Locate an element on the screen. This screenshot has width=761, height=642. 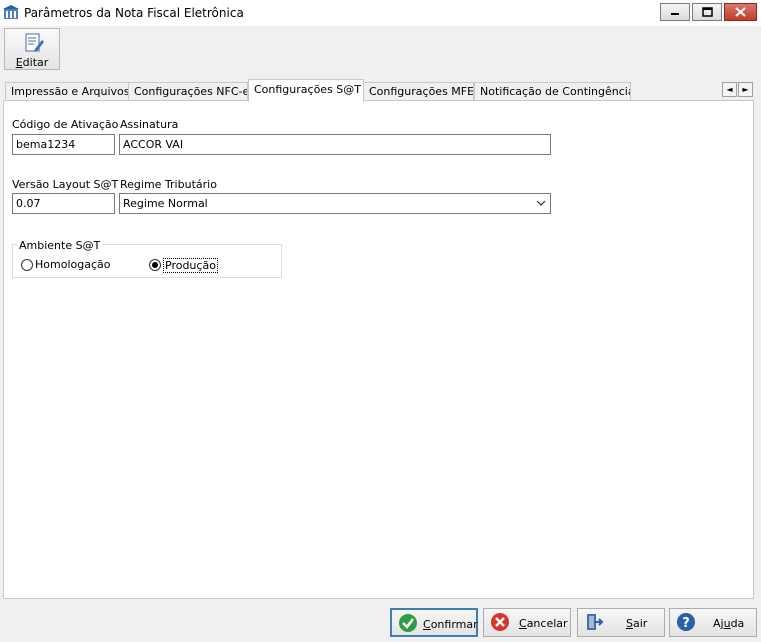
tab-configuracoes-mfe: Configurações MFE is located at coordinates (418, 91).